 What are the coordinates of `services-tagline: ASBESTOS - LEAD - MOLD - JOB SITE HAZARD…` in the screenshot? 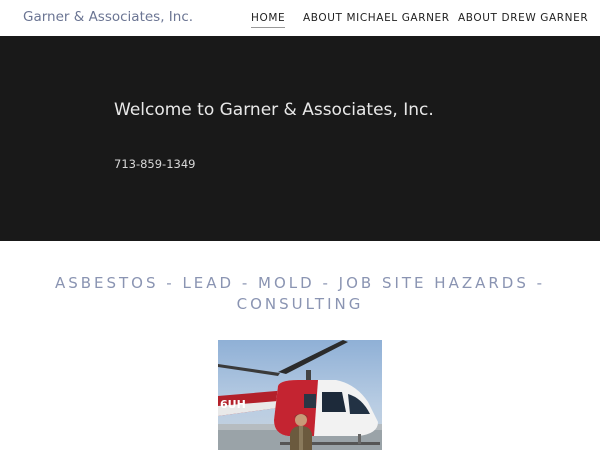 It's located at (300, 294).